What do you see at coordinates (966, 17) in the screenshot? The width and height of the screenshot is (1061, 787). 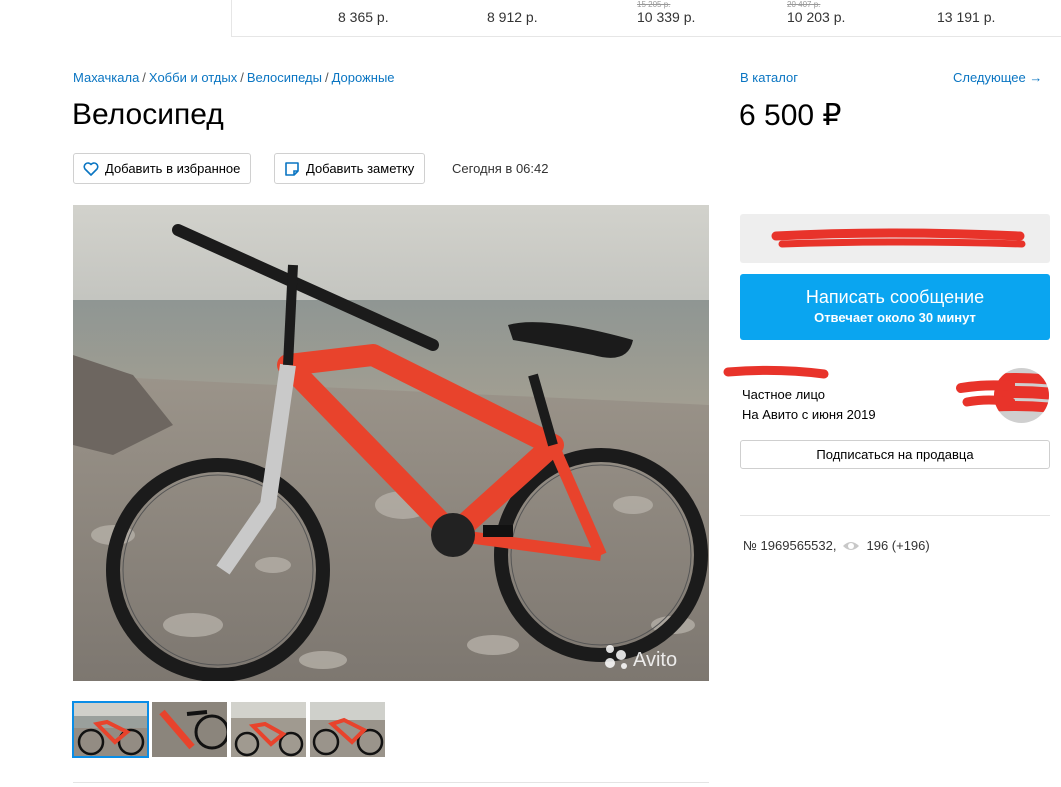 I see `similar-ad-price: 13 191 р.` at bounding box center [966, 17].